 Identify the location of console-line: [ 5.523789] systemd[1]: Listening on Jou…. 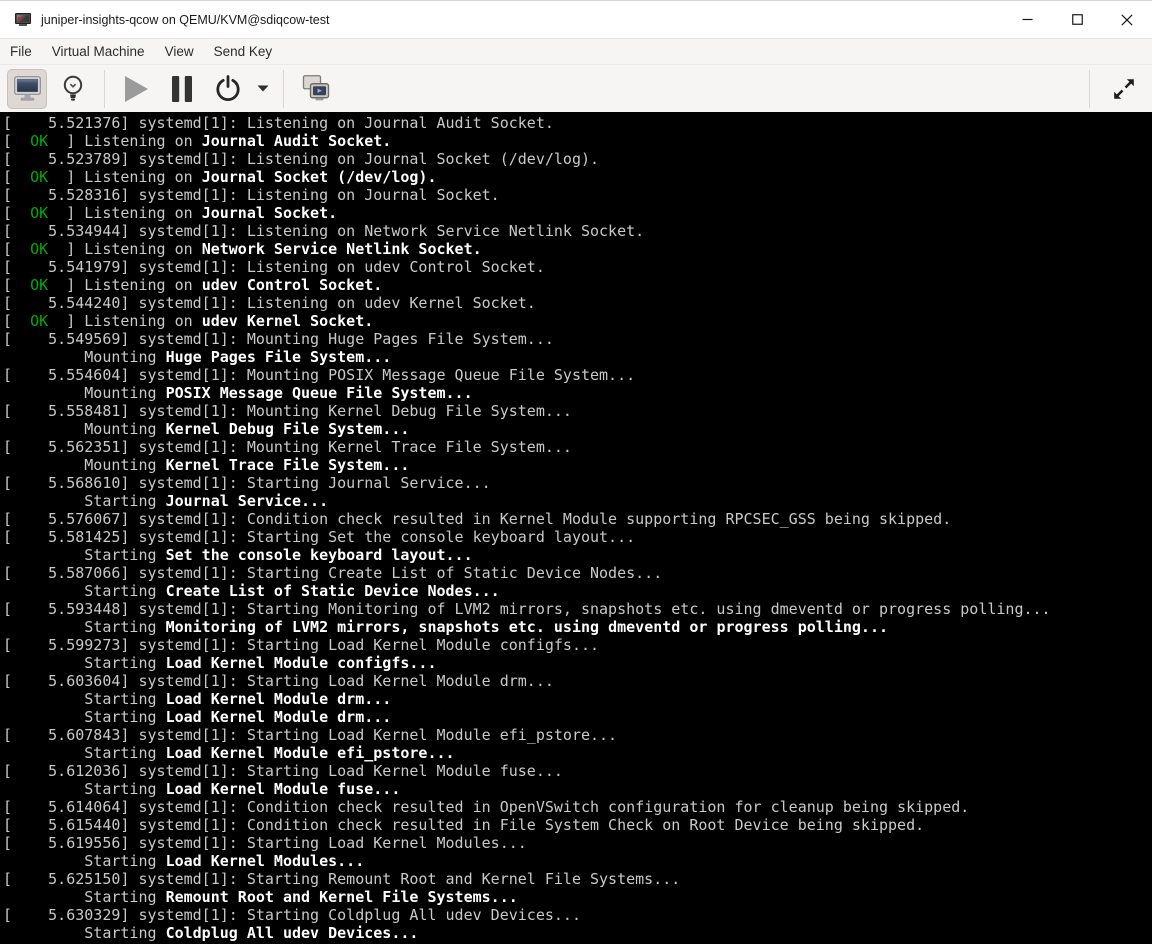
(301, 159).